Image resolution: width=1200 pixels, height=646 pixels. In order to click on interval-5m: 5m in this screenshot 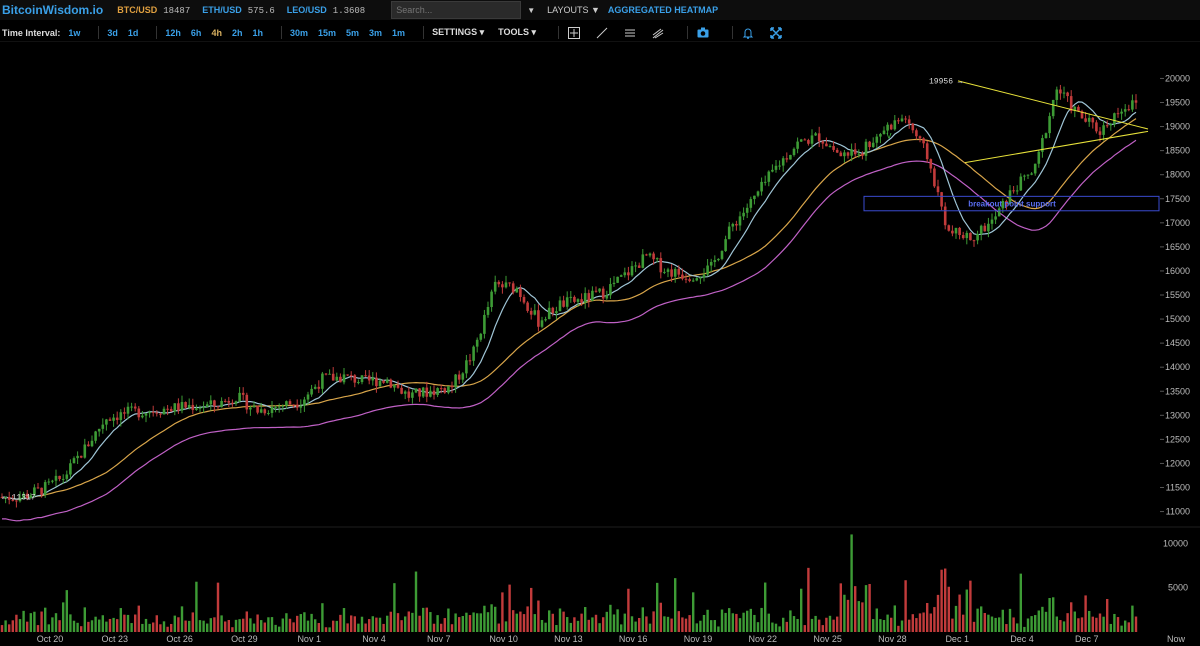, I will do `click(352, 33)`.